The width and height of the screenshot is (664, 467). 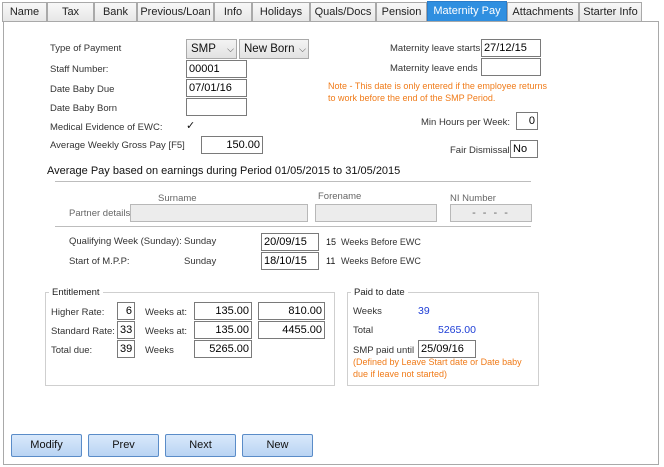 What do you see at coordinates (381, 242) in the screenshot?
I see `qualifying-week-suffix: Weeks Before EWC` at bounding box center [381, 242].